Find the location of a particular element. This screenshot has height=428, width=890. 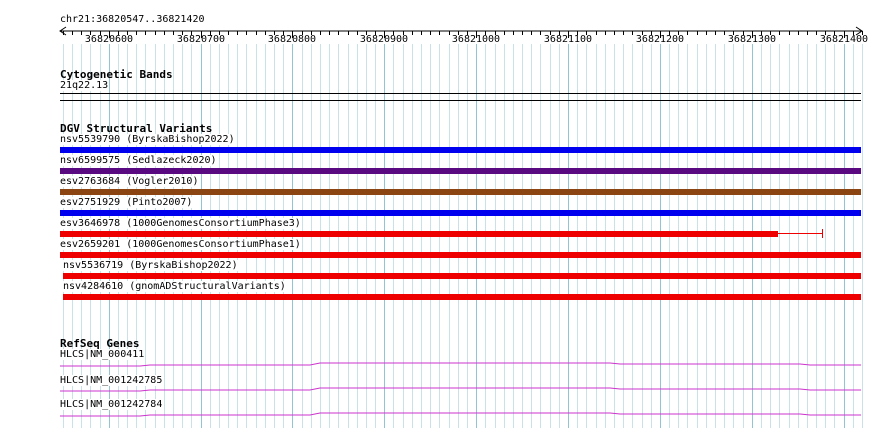

variant-label: esv2659201 (1000GenomesConsortiumPhase1) is located at coordinates (180, 244).